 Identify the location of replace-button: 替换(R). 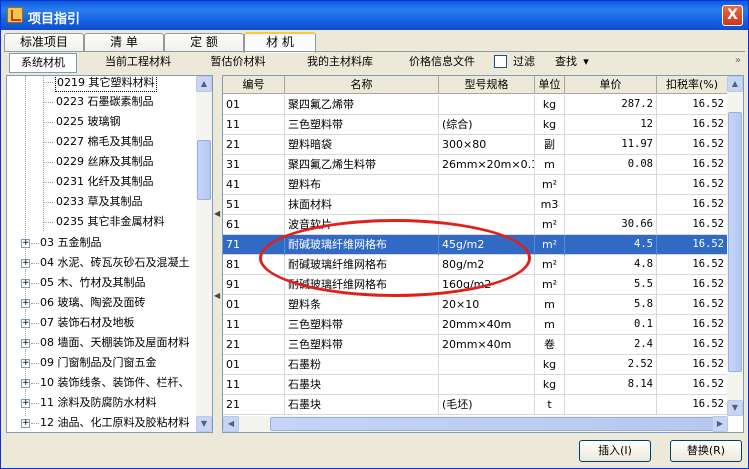
(706, 451).